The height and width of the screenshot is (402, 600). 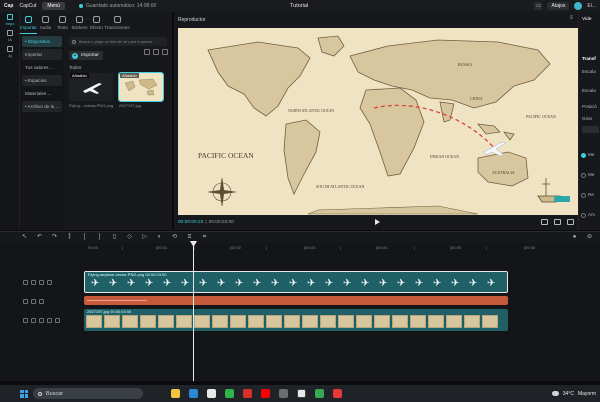 What do you see at coordinates (144, 237) in the screenshot?
I see `play-range-icon: ▷` at bounding box center [144, 237].